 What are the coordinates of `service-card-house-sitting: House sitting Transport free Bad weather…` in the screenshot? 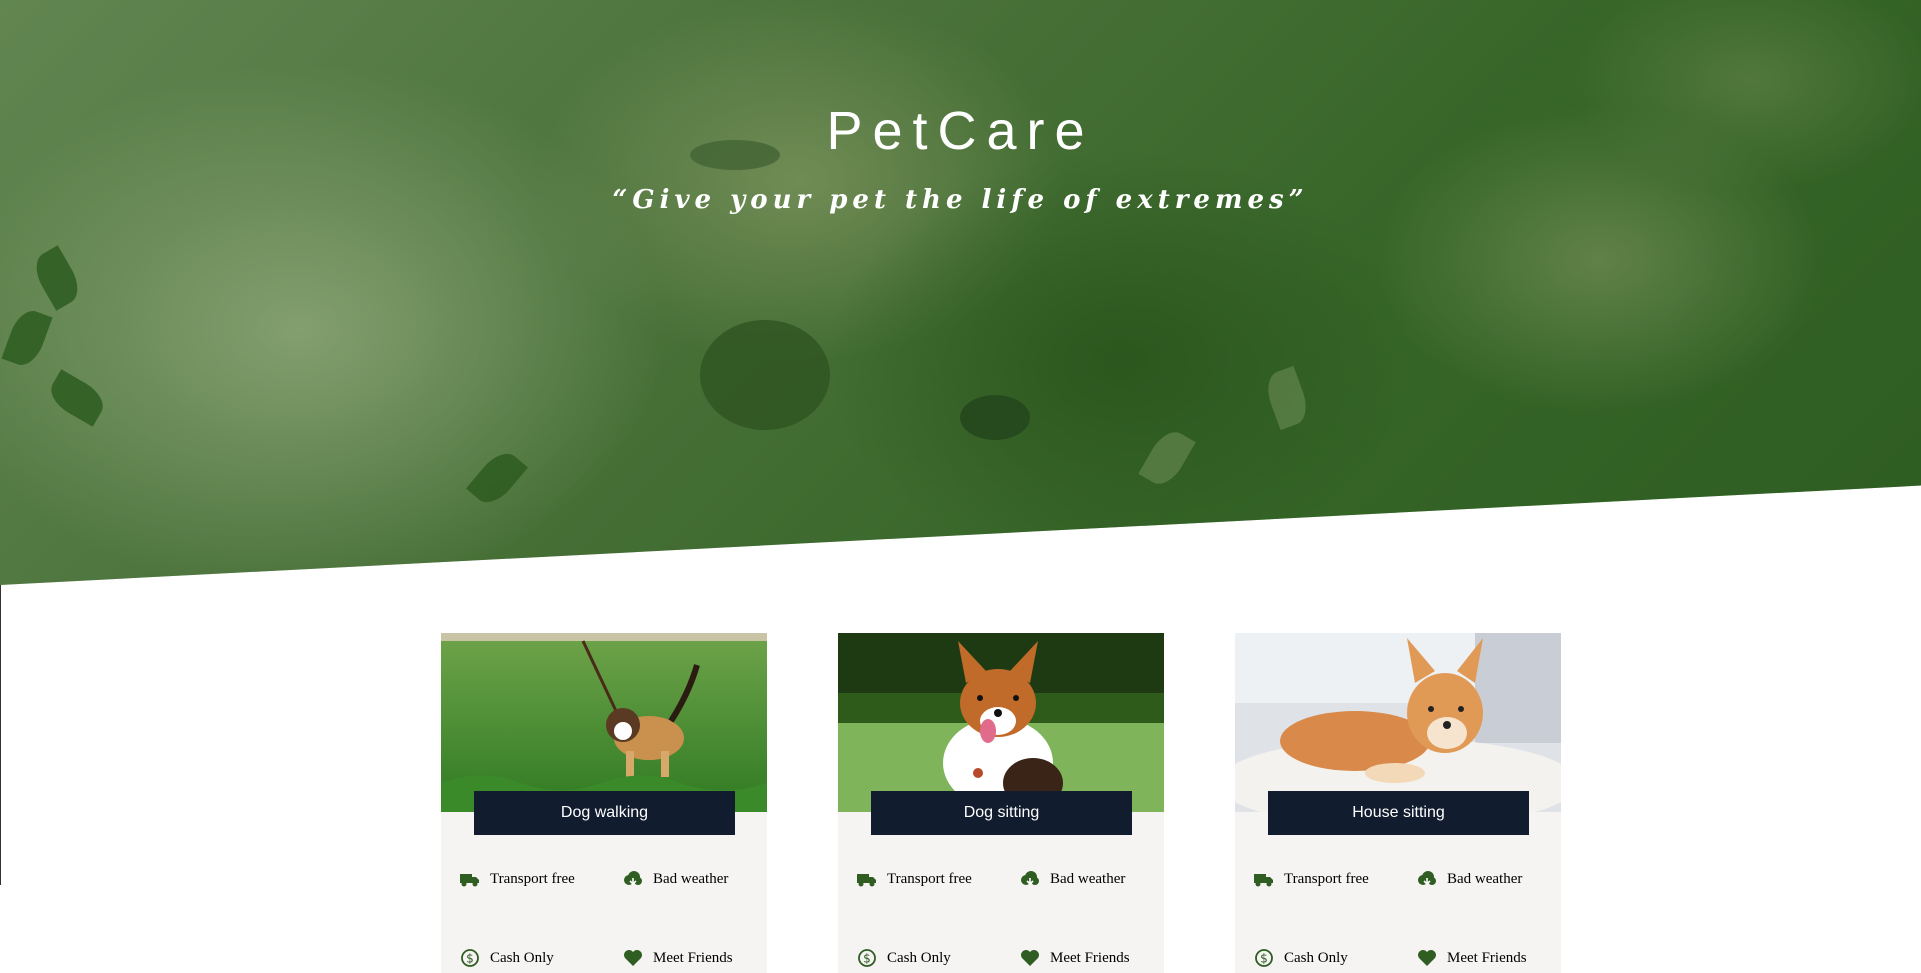 It's located at (1398, 803).